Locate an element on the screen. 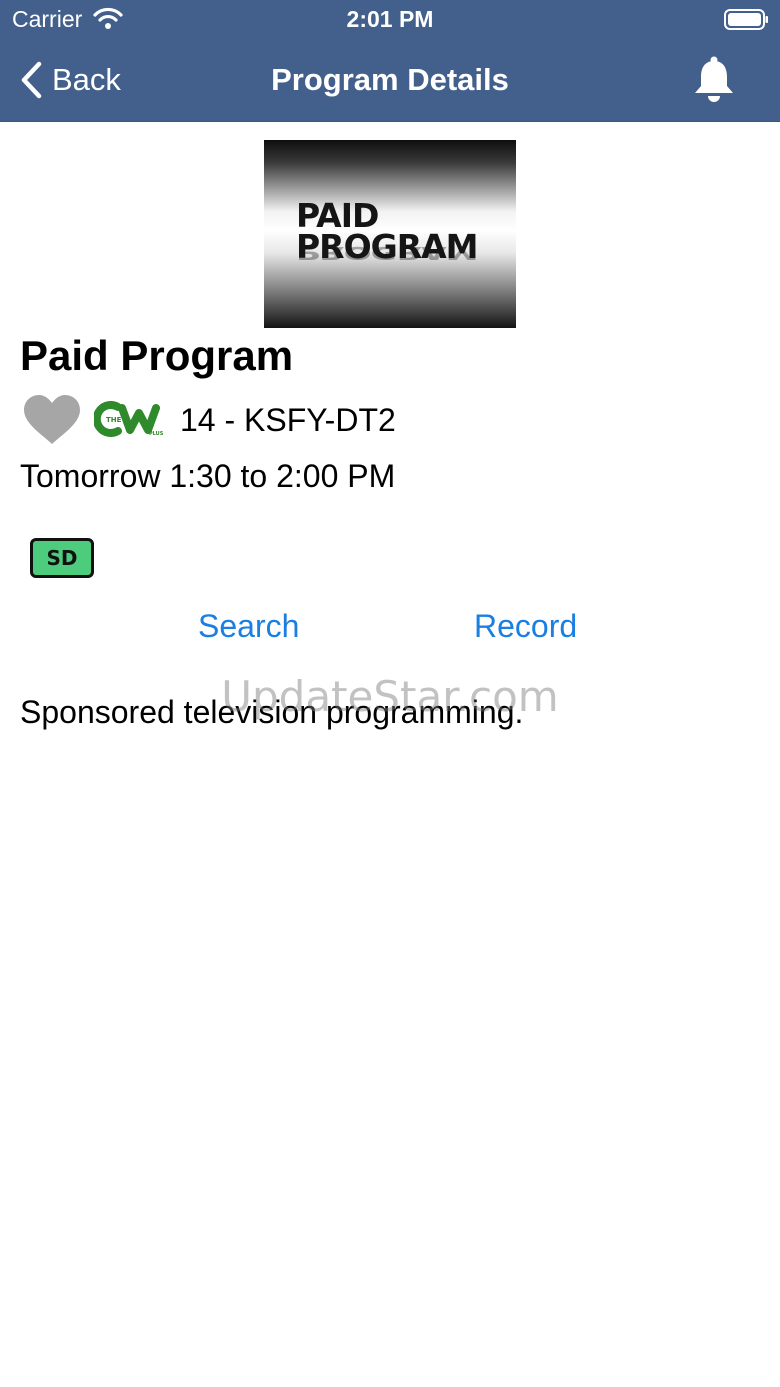  svg-text: PLUS is located at coordinates (156, 434).